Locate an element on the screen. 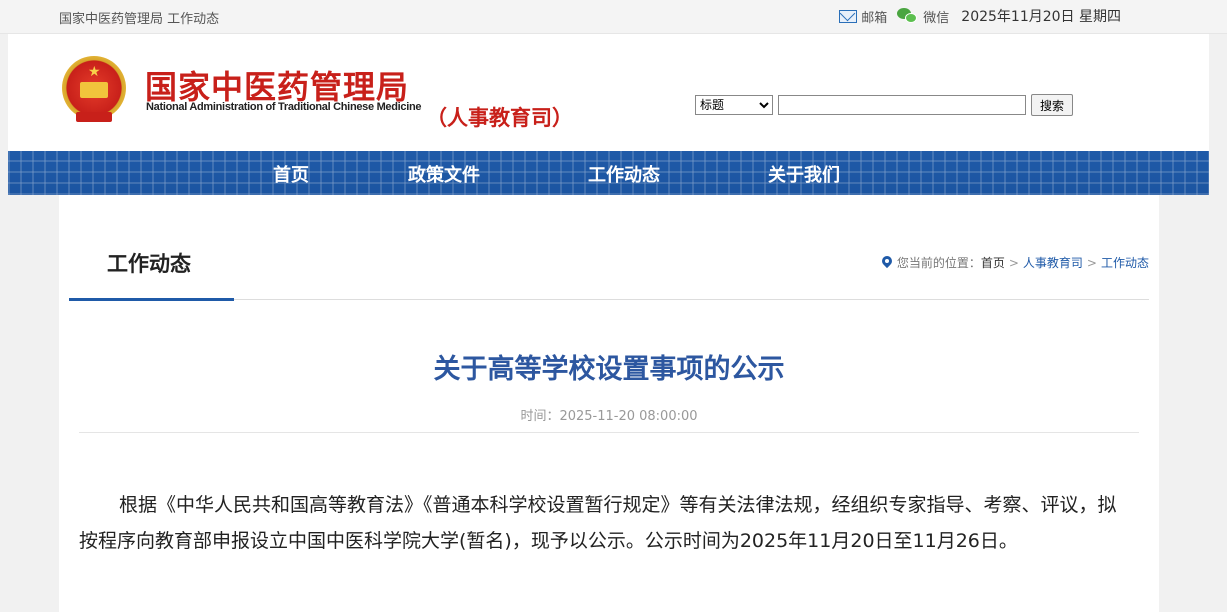 The image size is (1227, 612). department-name: （人事教育司） is located at coordinates (499, 118).